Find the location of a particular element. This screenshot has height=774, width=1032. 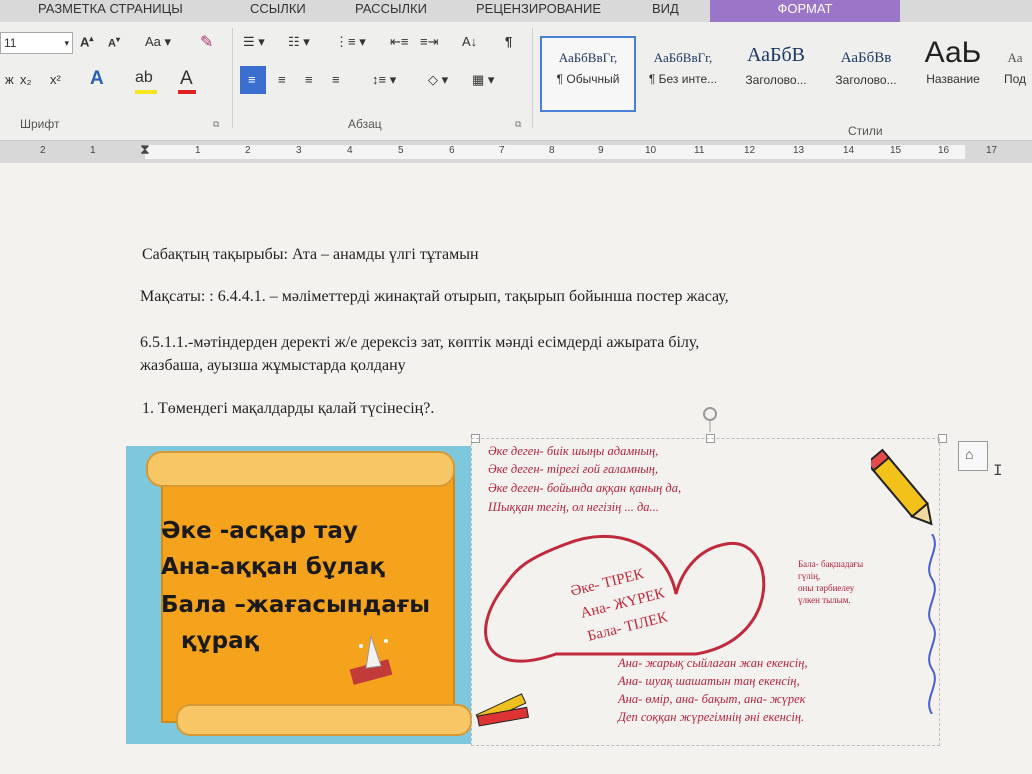

heart-shape is located at coordinates (625, 598).